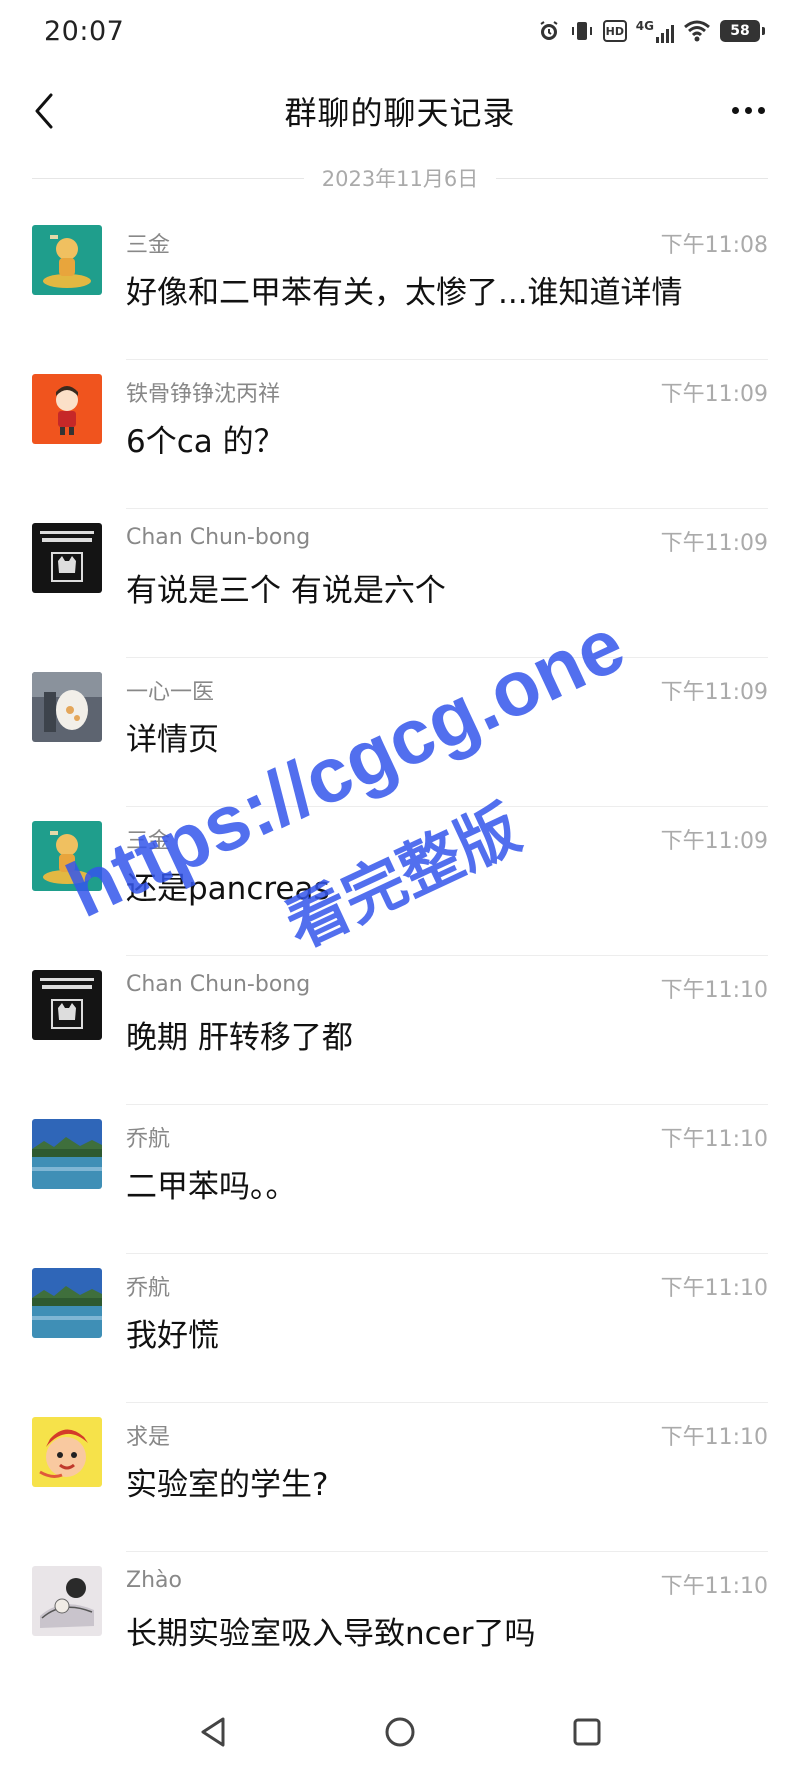 The width and height of the screenshot is (800, 1784). I want to click on cat-photo-avatar, so click(67, 707).